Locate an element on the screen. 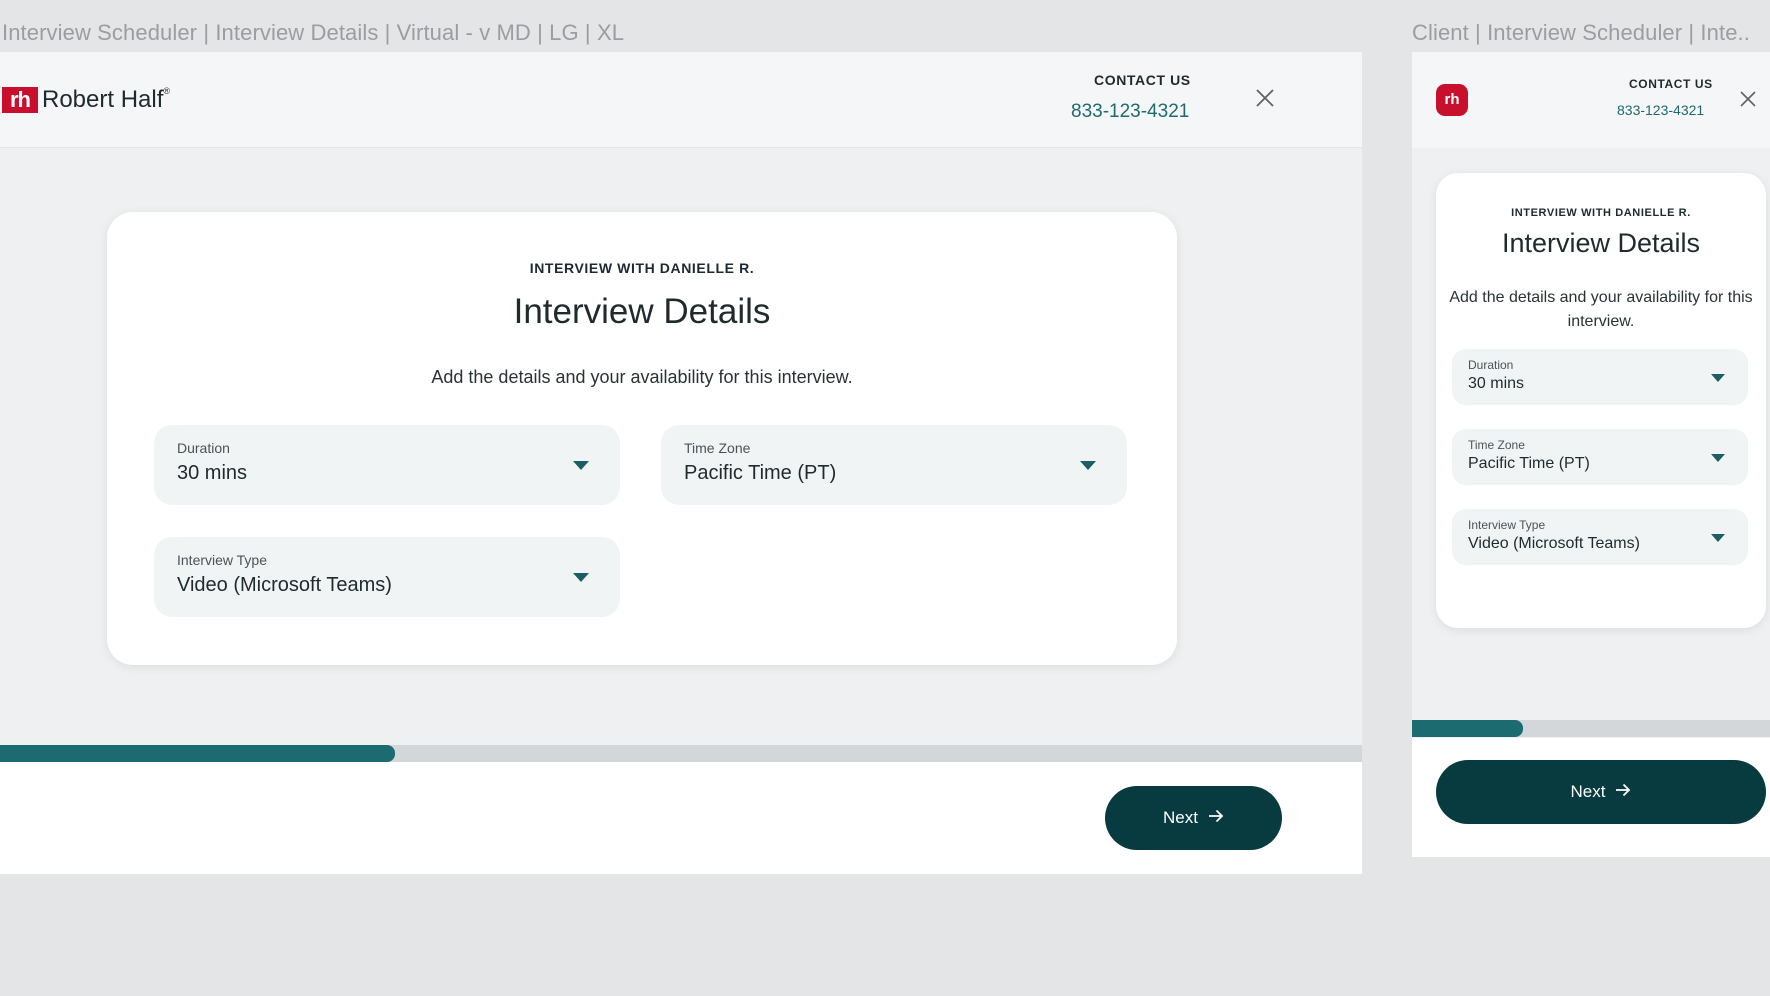 This screenshot has height=996, width=1770. brand-logo: rh Robert Half® is located at coordinates (86, 100).